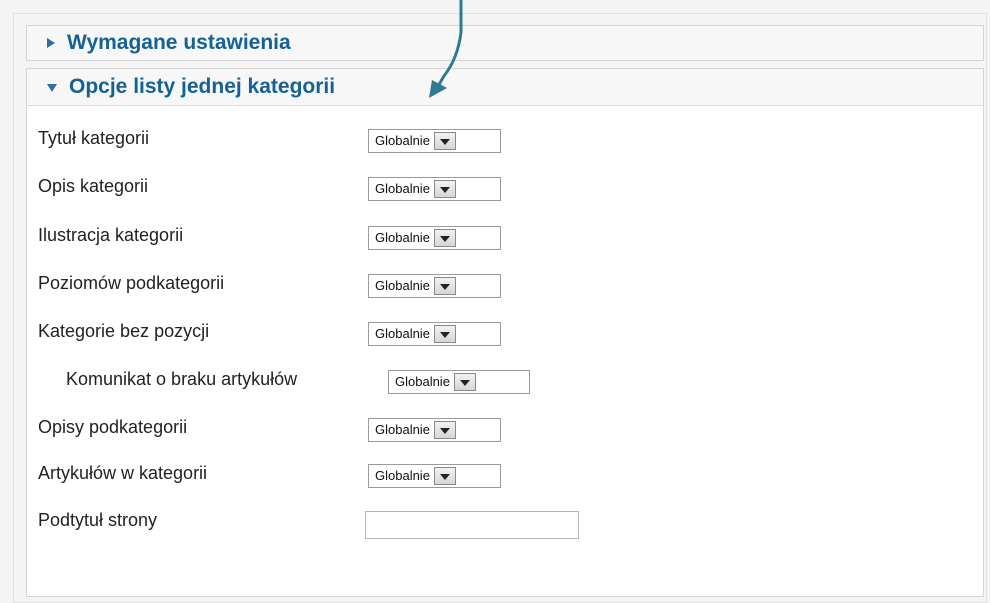 The width and height of the screenshot is (990, 603). I want to click on option-label: Poziomów podkategorii, so click(131, 283).